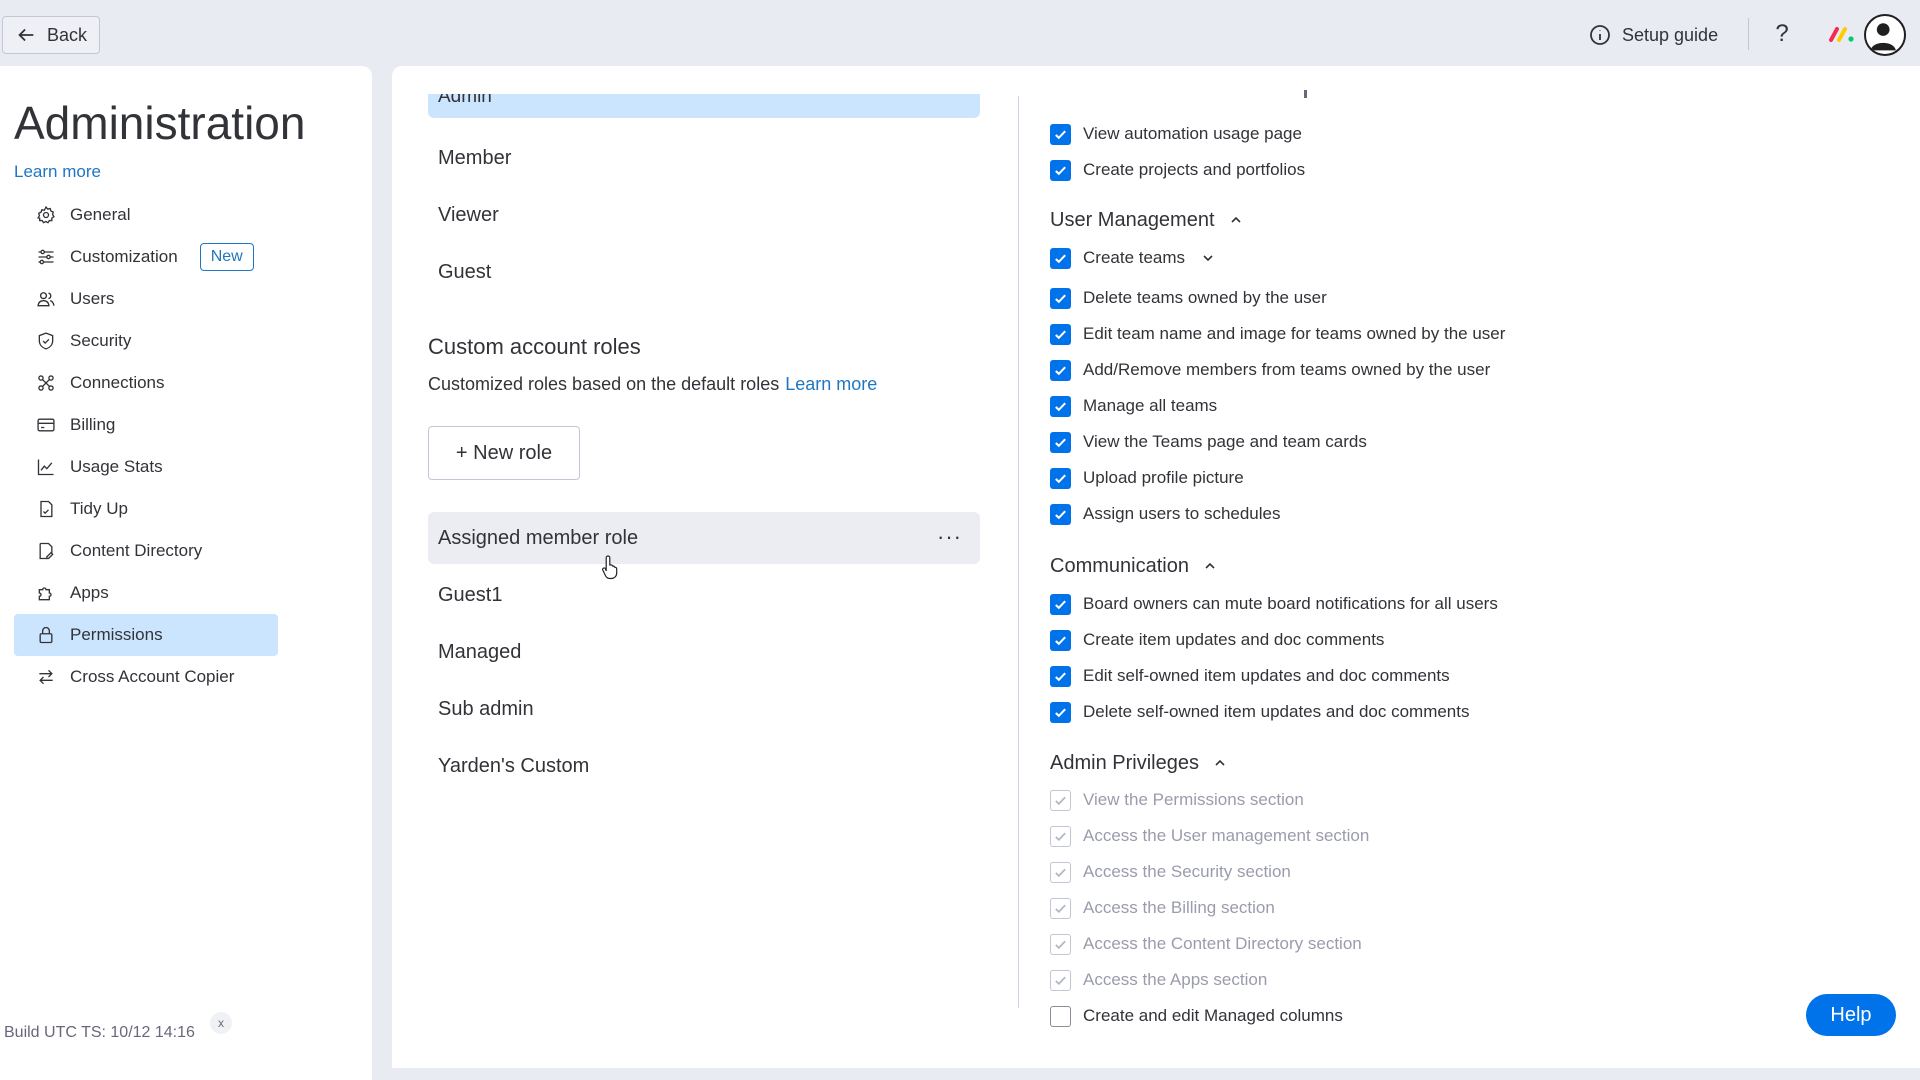 This screenshot has height=1080, width=1920. I want to click on column-divider, so click(1018, 552).